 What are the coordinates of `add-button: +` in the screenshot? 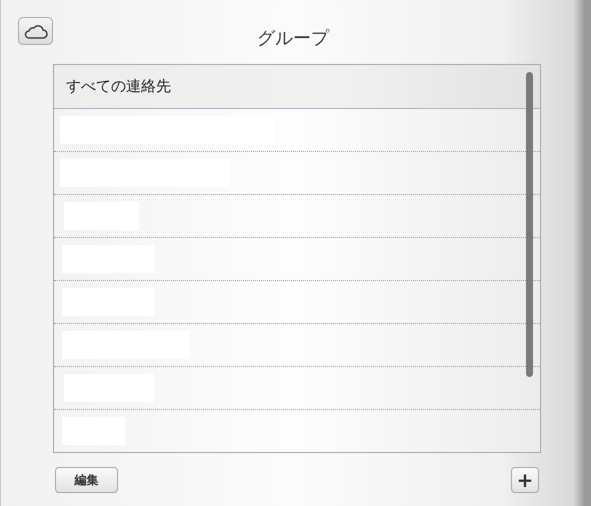 It's located at (525, 480).